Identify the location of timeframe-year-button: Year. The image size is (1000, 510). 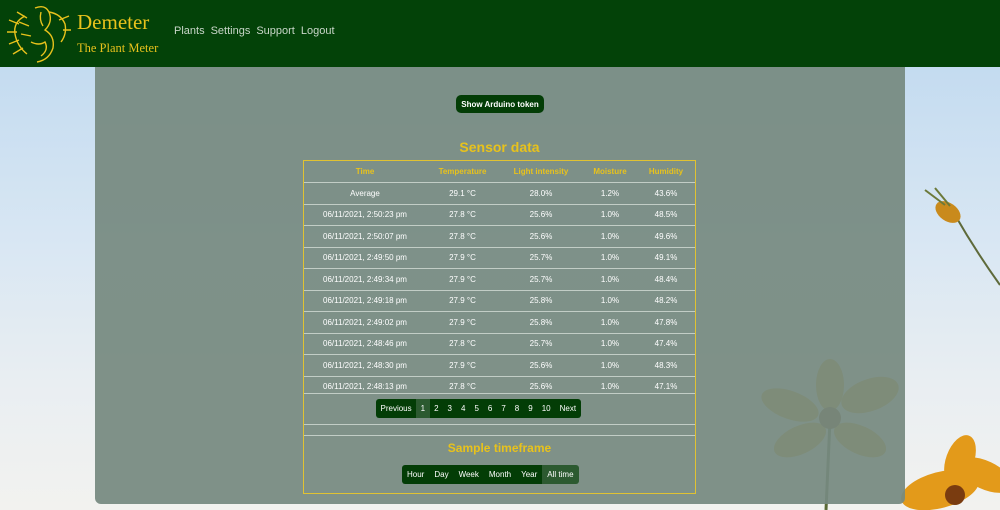
(529, 474).